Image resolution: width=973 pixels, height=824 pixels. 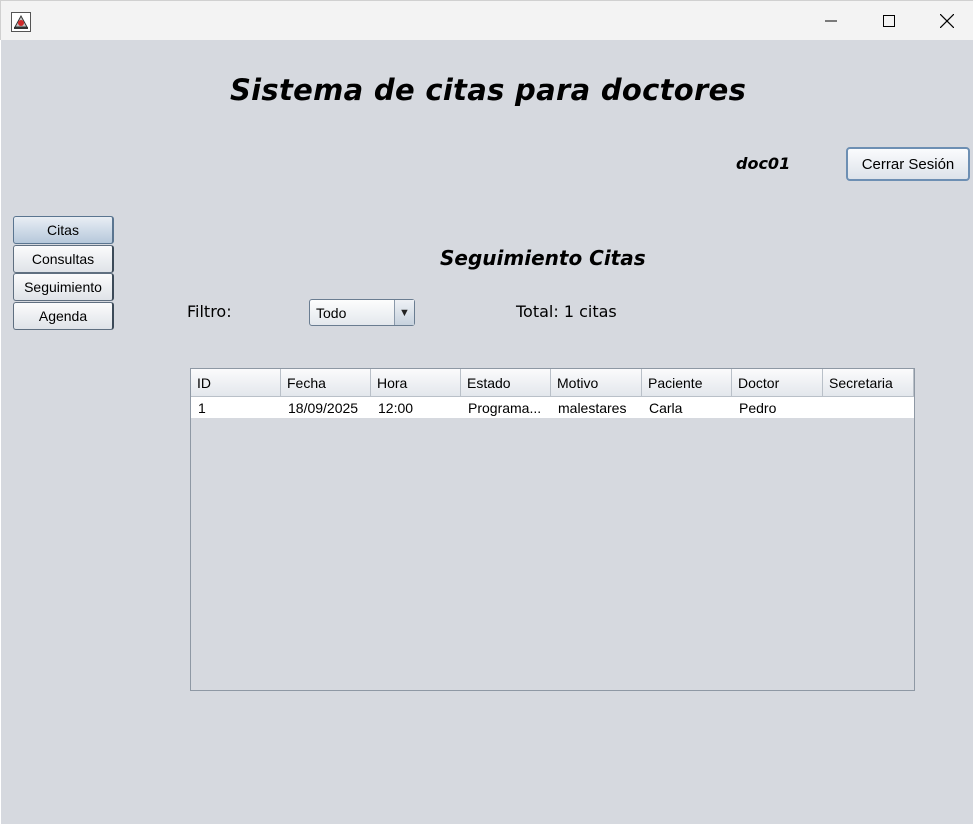 What do you see at coordinates (488, 90) in the screenshot?
I see `app-title: Sistema de citas para doctores` at bounding box center [488, 90].